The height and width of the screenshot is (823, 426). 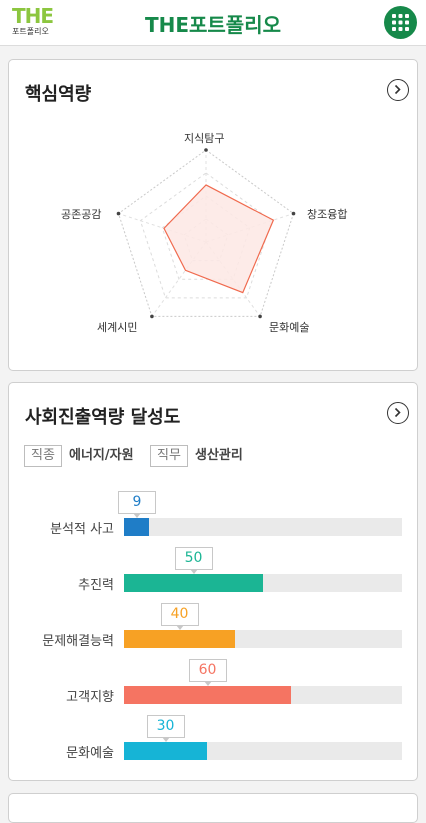 I want to click on career-detail-button, so click(x=398, y=413).